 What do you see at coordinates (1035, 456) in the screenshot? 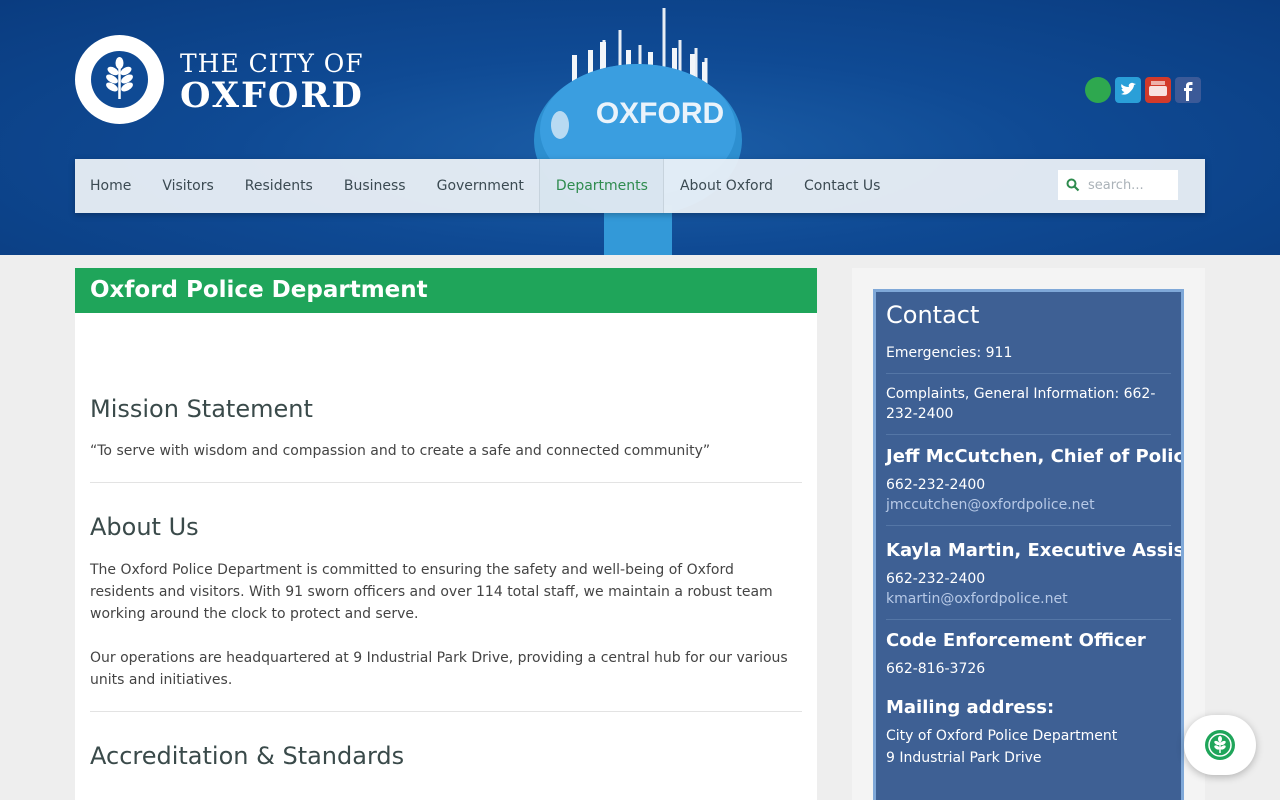
I see `contact-name: Jeff McCutchen, Chief of Police` at bounding box center [1035, 456].